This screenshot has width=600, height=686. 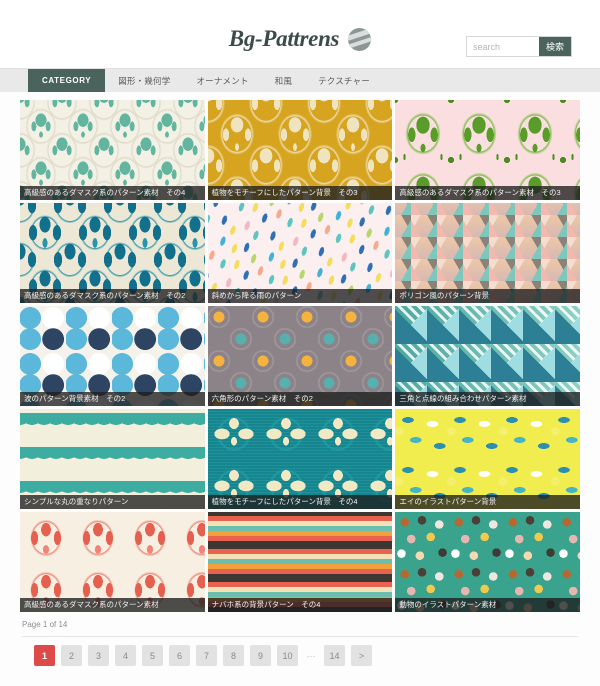 I want to click on pattern-caption: 高級感のあるダマスク系のパターン素材 その2, so click(x=112, y=296).